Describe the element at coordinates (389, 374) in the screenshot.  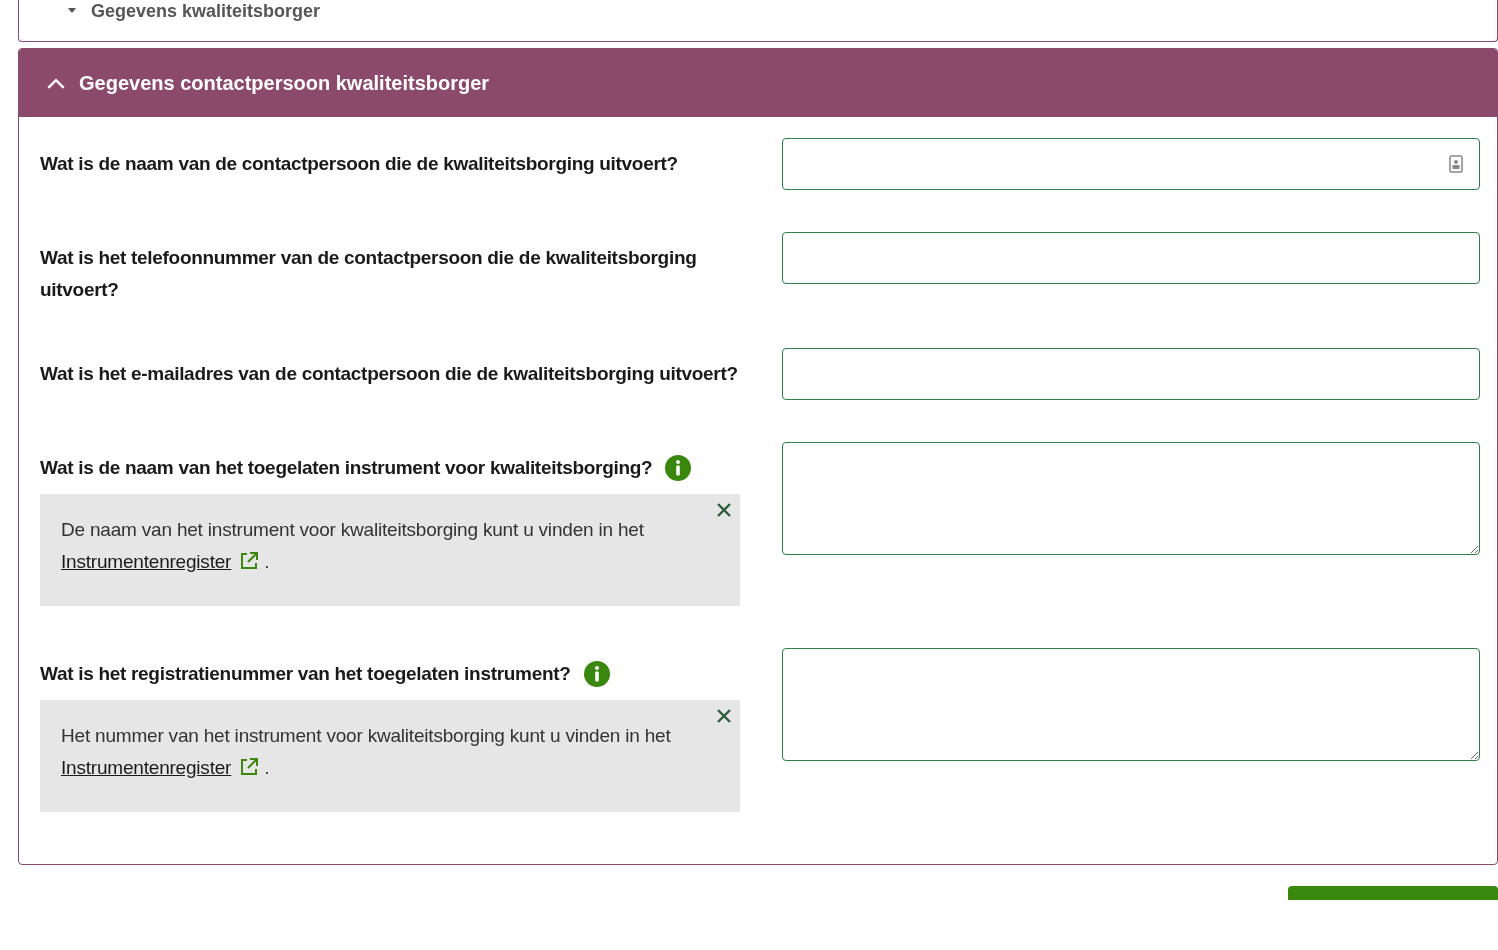
I see `question-label: Wat is het e-mailadres van de contactpersoon die de kwaliteitsborging uitvoert?` at that location.